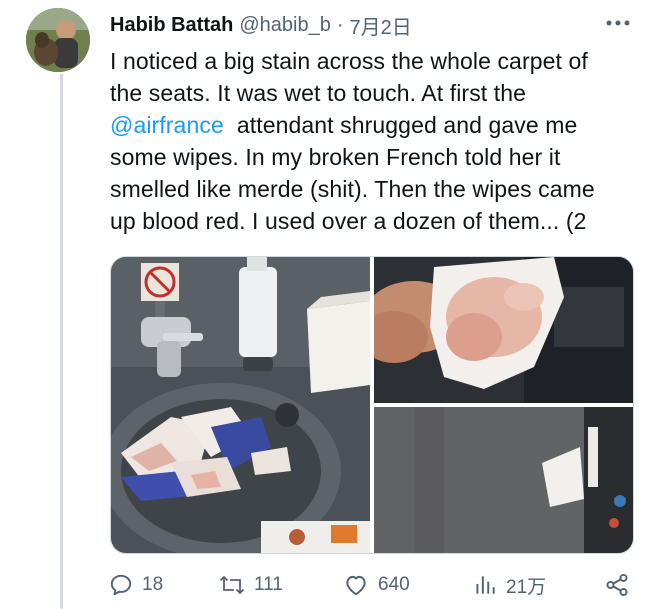  What do you see at coordinates (503, 480) in the screenshot?
I see `photo-stained-seat` at bounding box center [503, 480].